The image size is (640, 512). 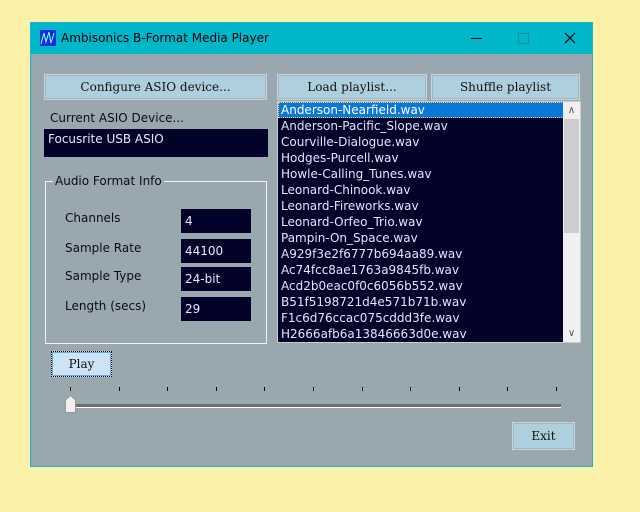 What do you see at coordinates (165, 38) in the screenshot?
I see `window-title: Ambisonics B-Format Media Player` at bounding box center [165, 38].